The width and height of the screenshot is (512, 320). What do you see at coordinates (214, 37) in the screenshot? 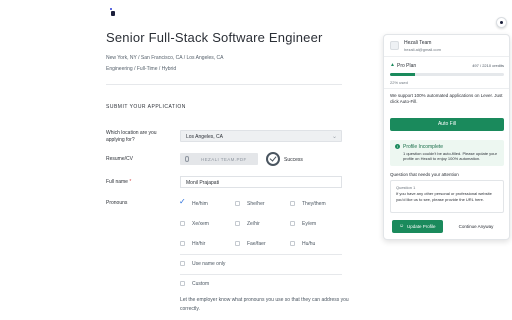
I see `job-title: Senior Full-Stack Software Engineer` at bounding box center [214, 37].